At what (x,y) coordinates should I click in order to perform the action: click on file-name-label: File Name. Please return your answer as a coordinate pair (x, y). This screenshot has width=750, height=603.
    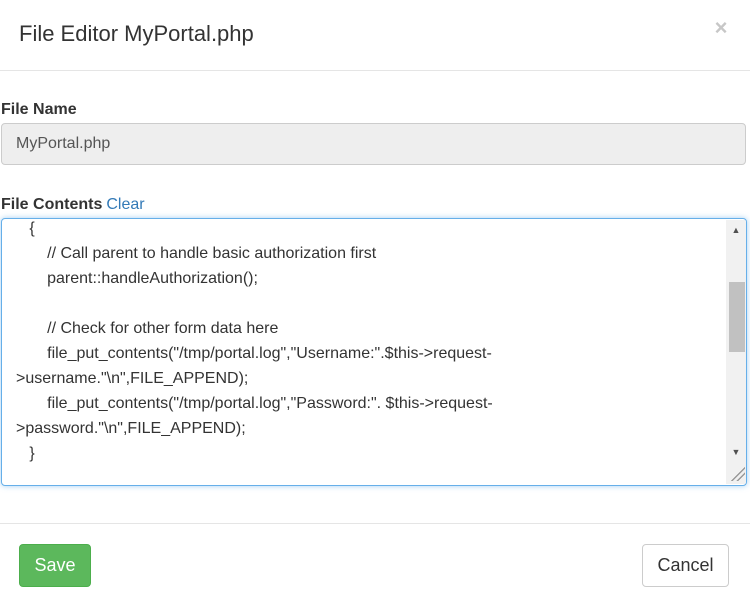
    Looking at the image, I should click on (39, 109).